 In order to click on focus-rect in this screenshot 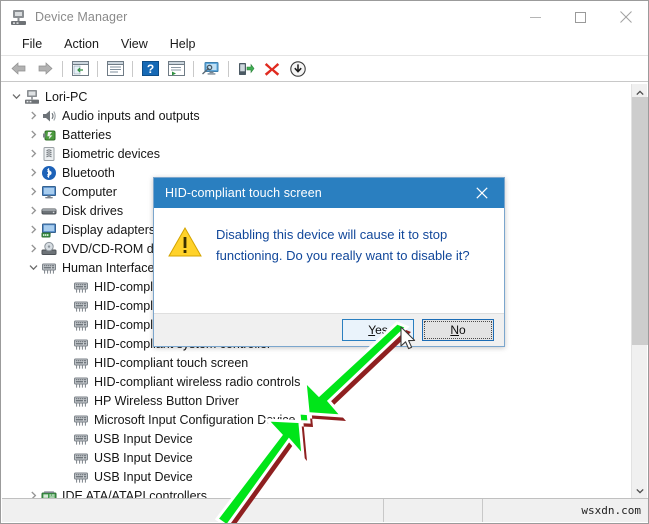, I will do `click(458, 330)`.